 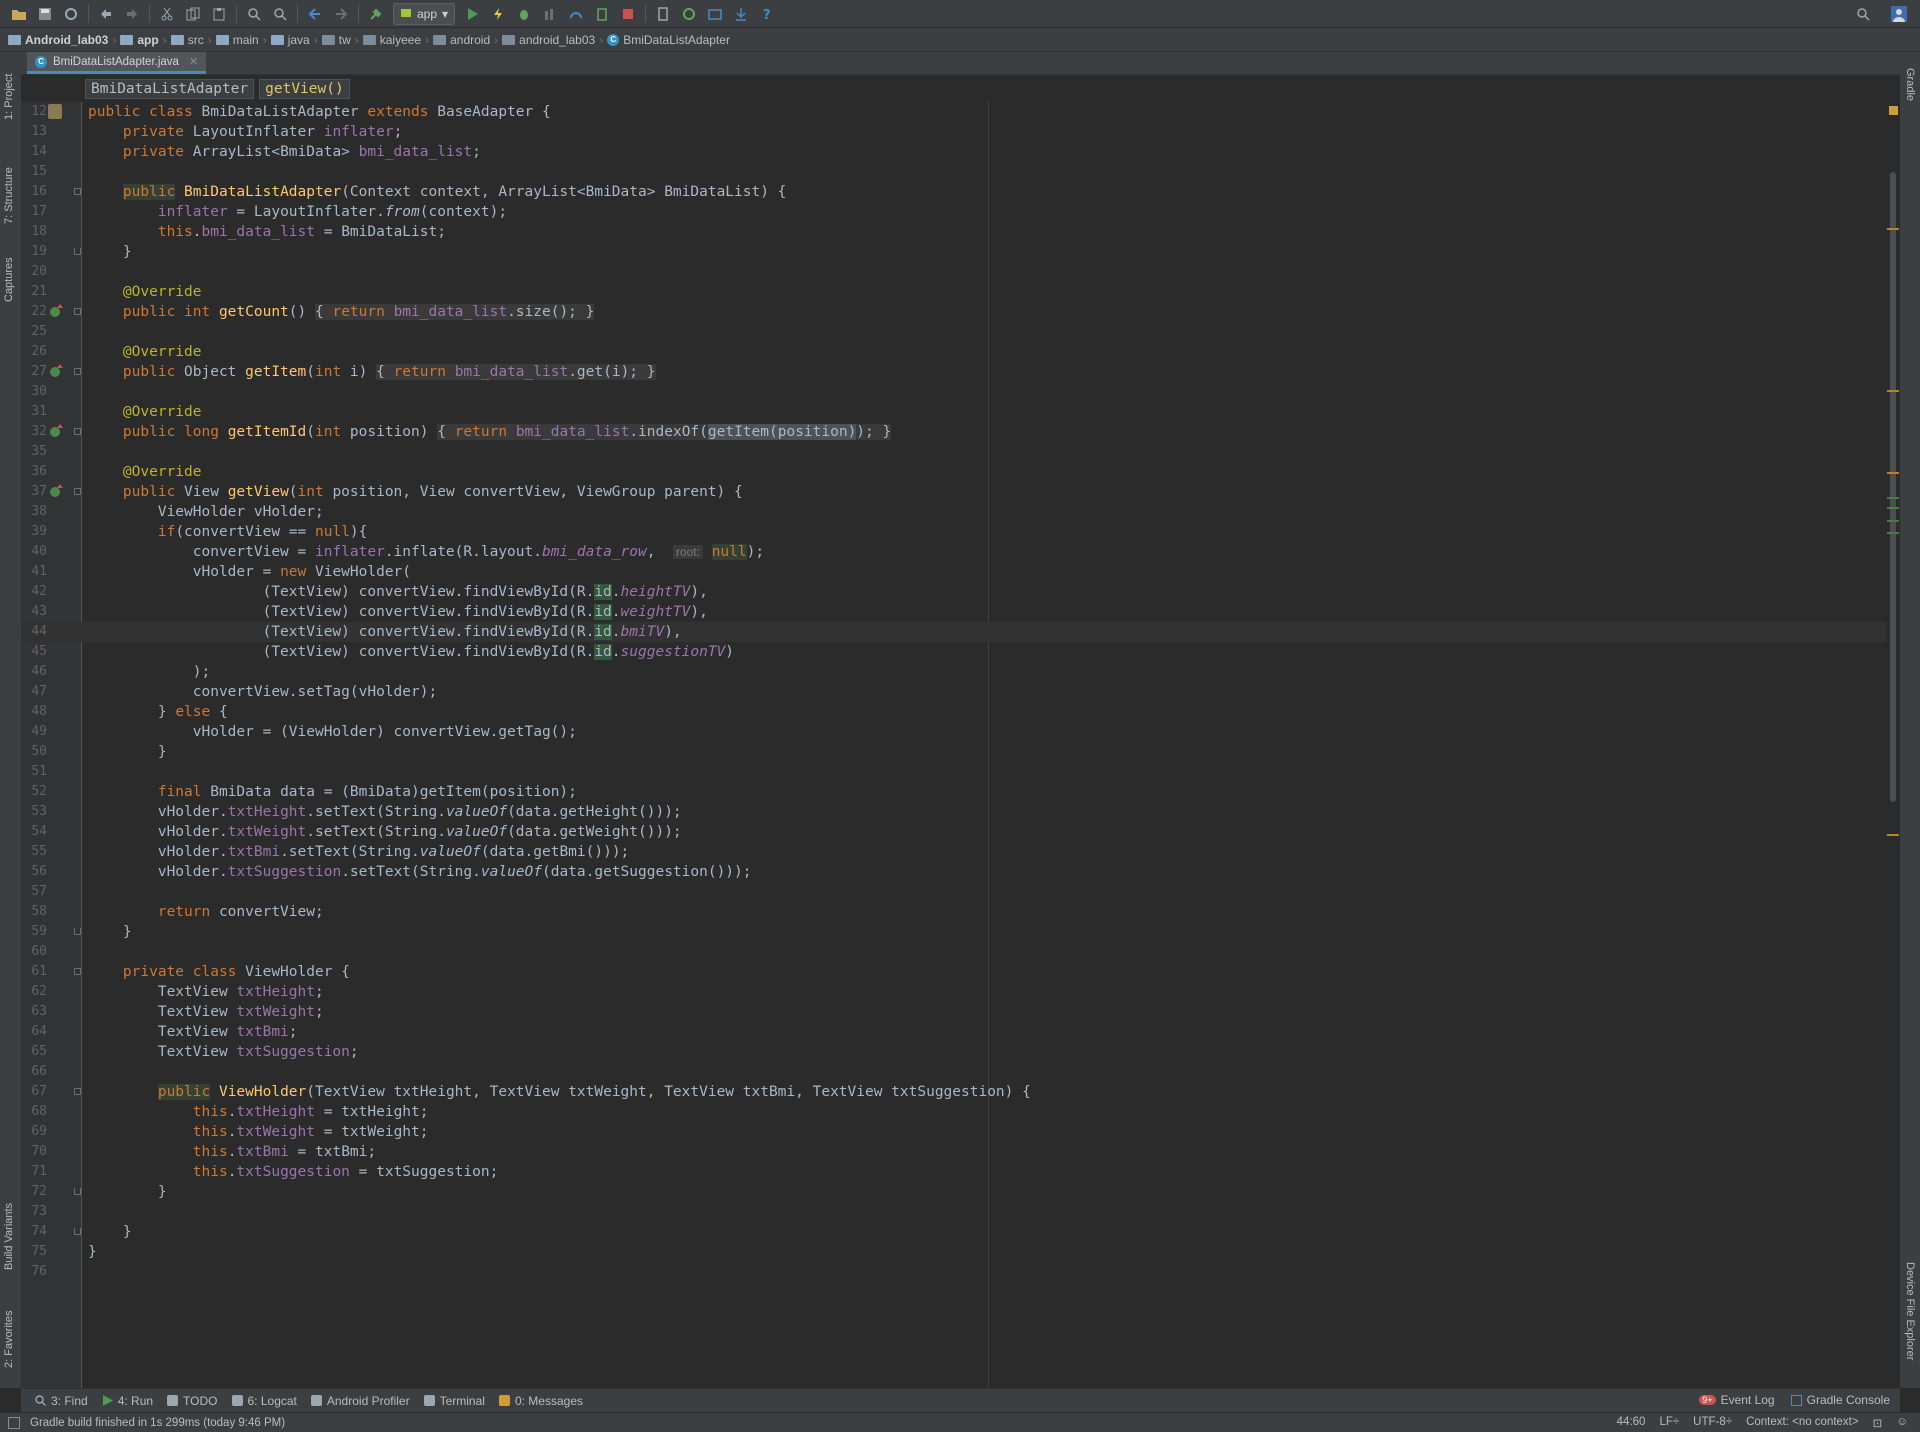 What do you see at coordinates (953, 412) in the screenshot?
I see `code-line: 31 @Override` at bounding box center [953, 412].